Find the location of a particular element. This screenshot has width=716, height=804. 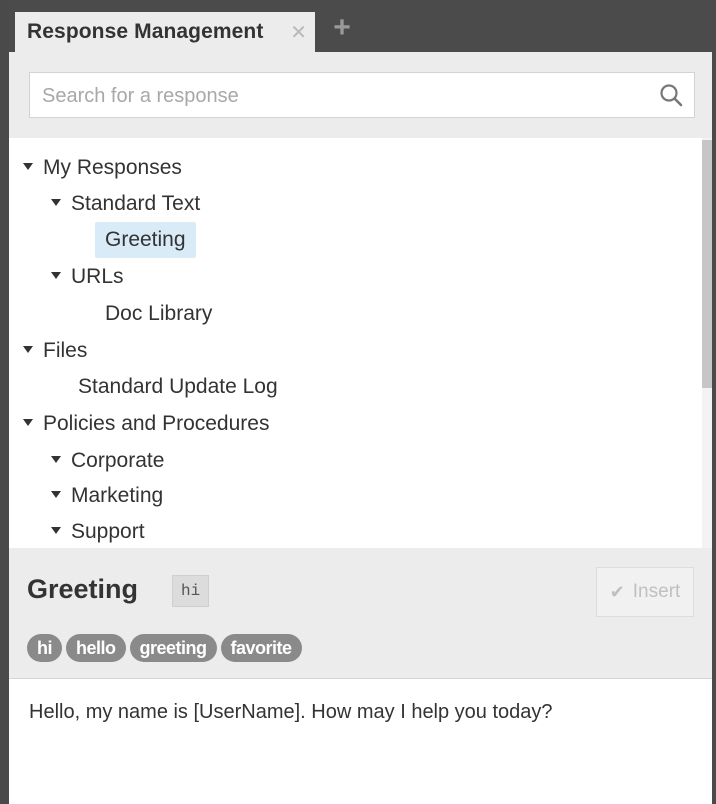

tab-strip: Response Management ✕ + is located at coordinates (360, 26).